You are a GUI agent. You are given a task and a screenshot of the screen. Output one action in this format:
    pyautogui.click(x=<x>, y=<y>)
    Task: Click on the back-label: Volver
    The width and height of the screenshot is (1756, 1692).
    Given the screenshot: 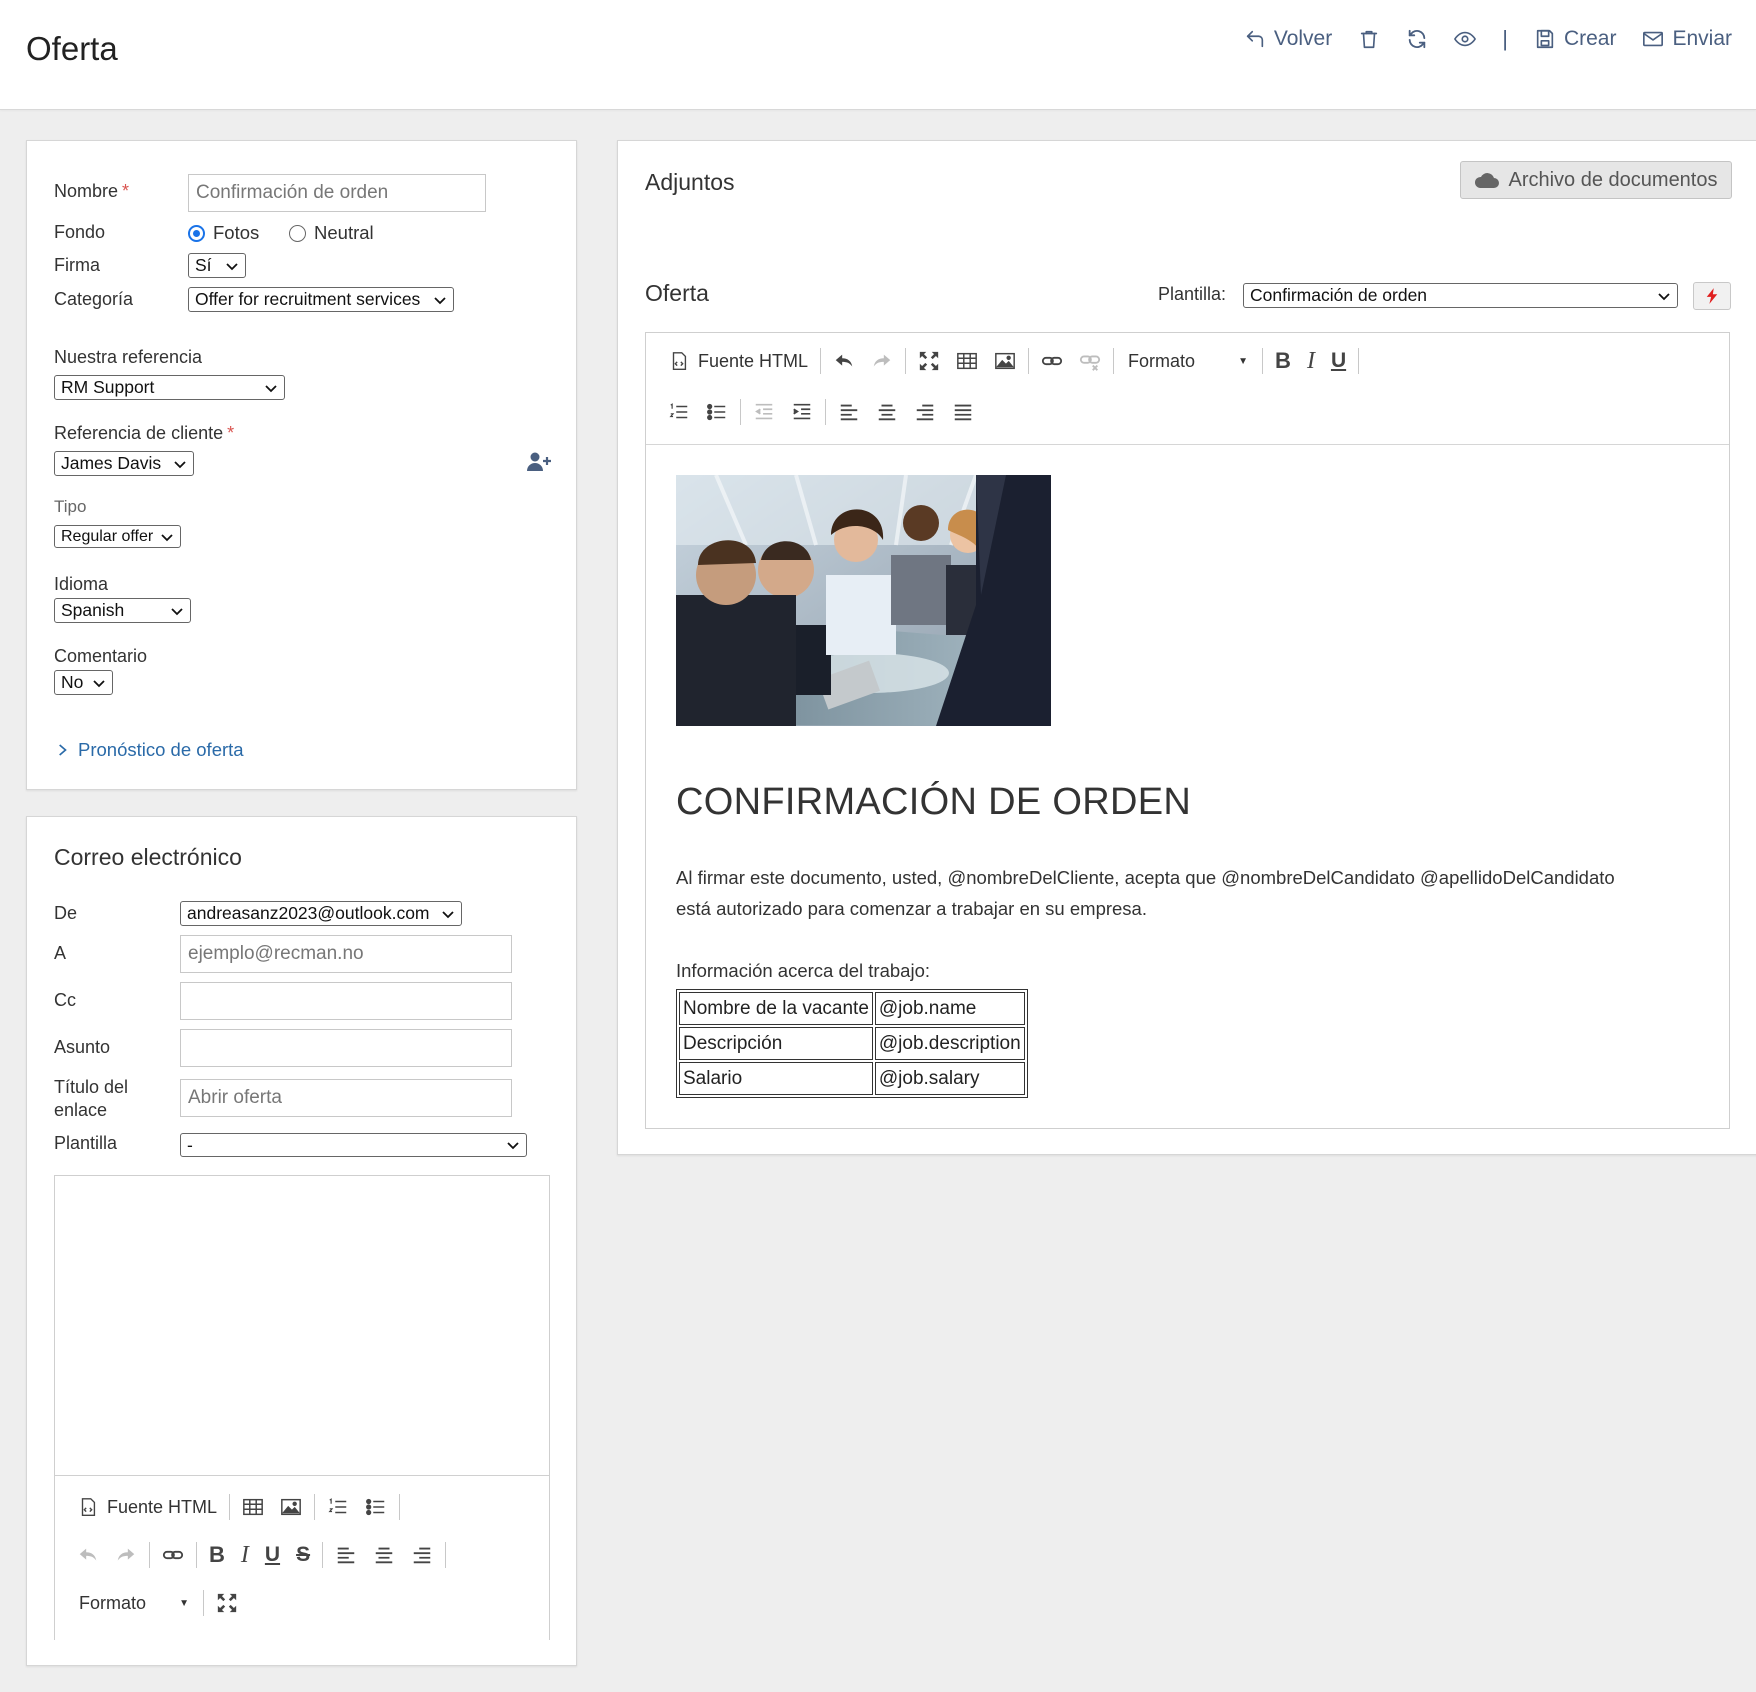 What is the action you would take?
    pyautogui.click(x=1303, y=38)
    